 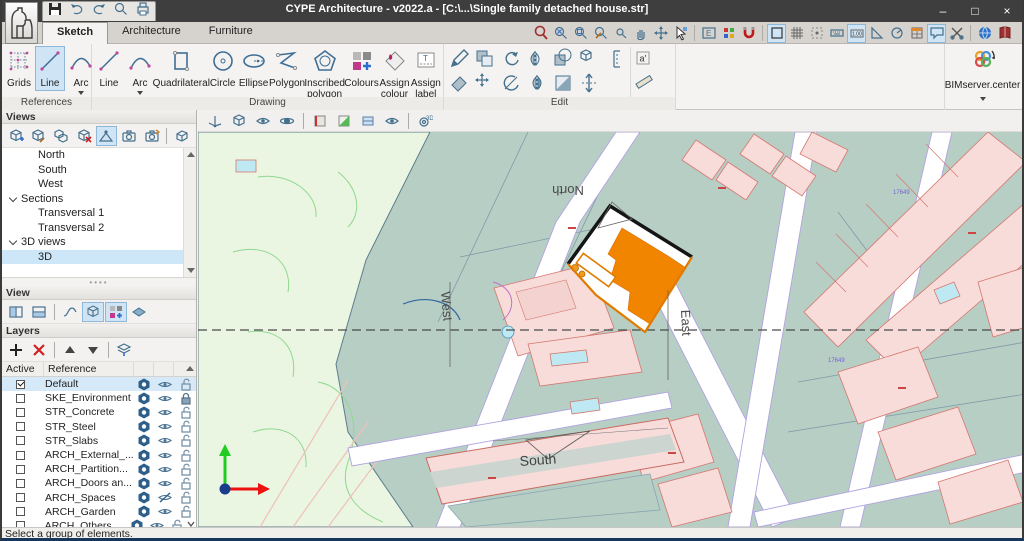 I want to click on selection-box-icon, so click(x=776, y=33).